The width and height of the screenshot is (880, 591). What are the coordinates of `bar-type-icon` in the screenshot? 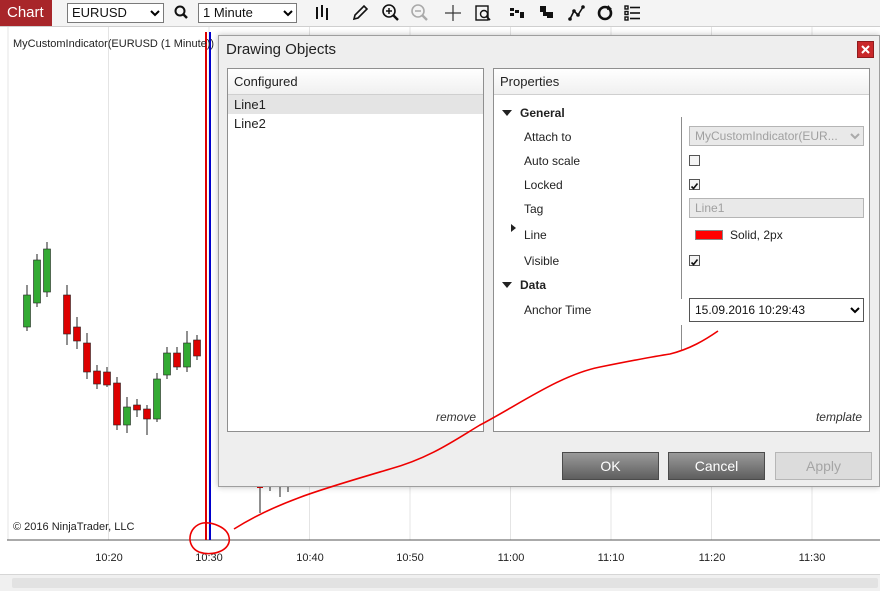 It's located at (323, 13).